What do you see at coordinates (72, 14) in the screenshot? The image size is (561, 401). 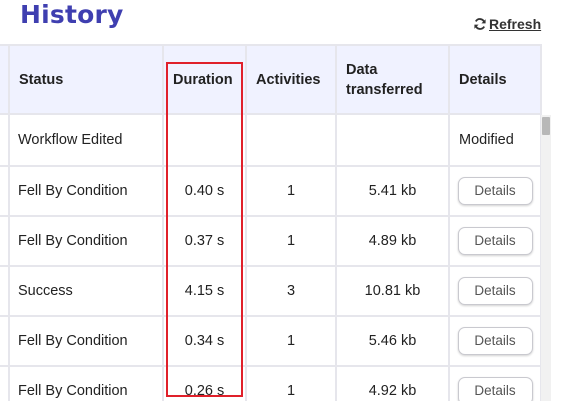 I see `page-title: History` at bounding box center [72, 14].